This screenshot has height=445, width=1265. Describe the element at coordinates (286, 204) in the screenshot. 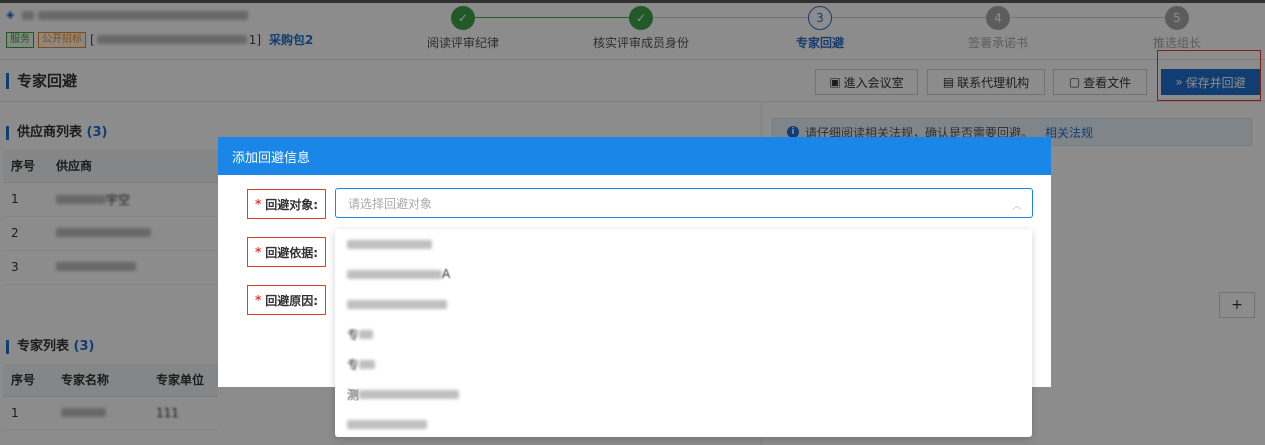

I see `highlight-target-label` at that location.